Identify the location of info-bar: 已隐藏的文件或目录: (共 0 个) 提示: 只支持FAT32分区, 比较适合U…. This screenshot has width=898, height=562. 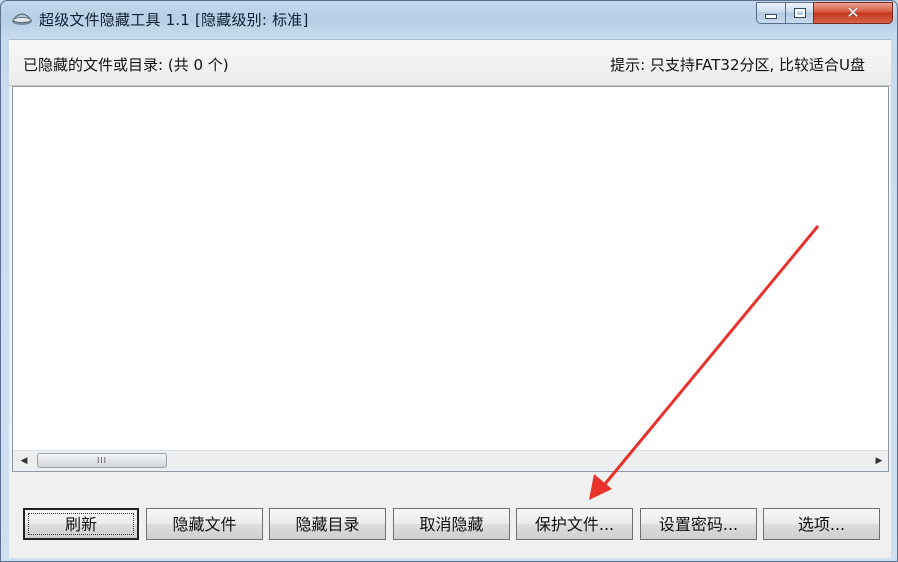
(450, 63).